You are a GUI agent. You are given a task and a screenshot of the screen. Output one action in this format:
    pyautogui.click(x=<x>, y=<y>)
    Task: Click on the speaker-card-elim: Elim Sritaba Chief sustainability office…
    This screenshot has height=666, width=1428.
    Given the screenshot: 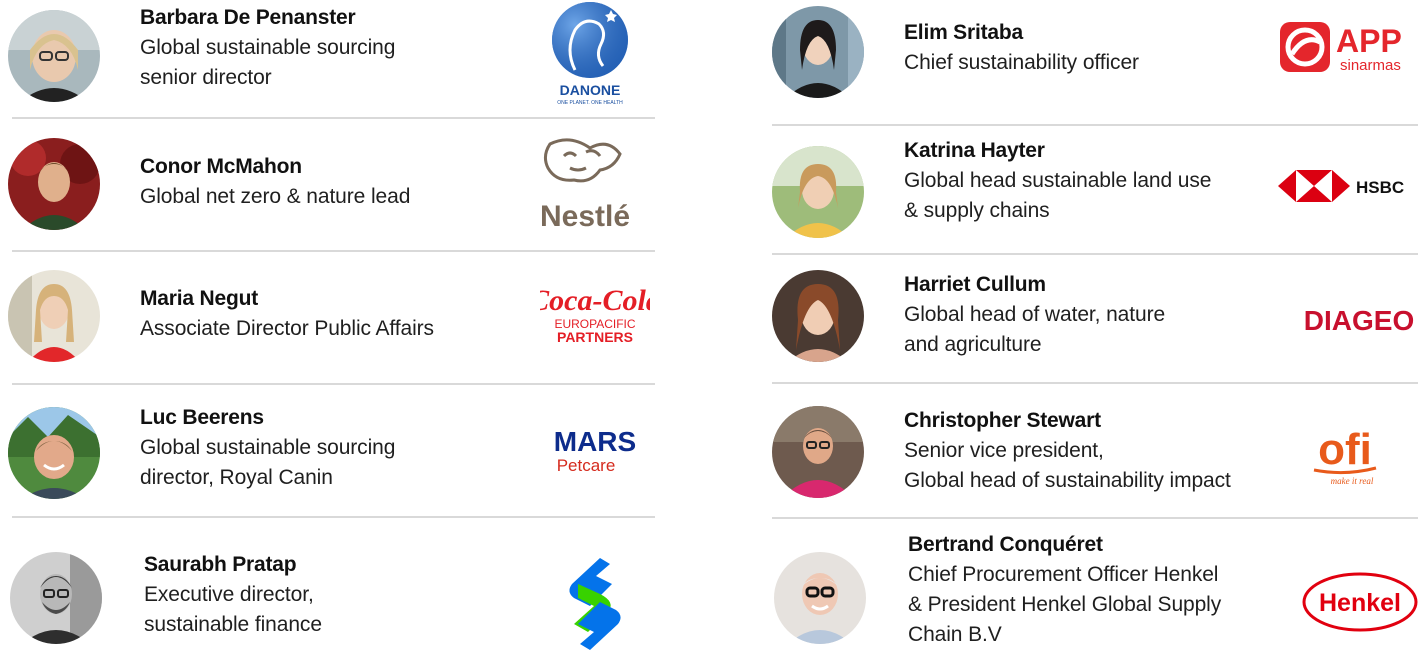 What is the action you would take?
    pyautogui.click(x=1099, y=63)
    